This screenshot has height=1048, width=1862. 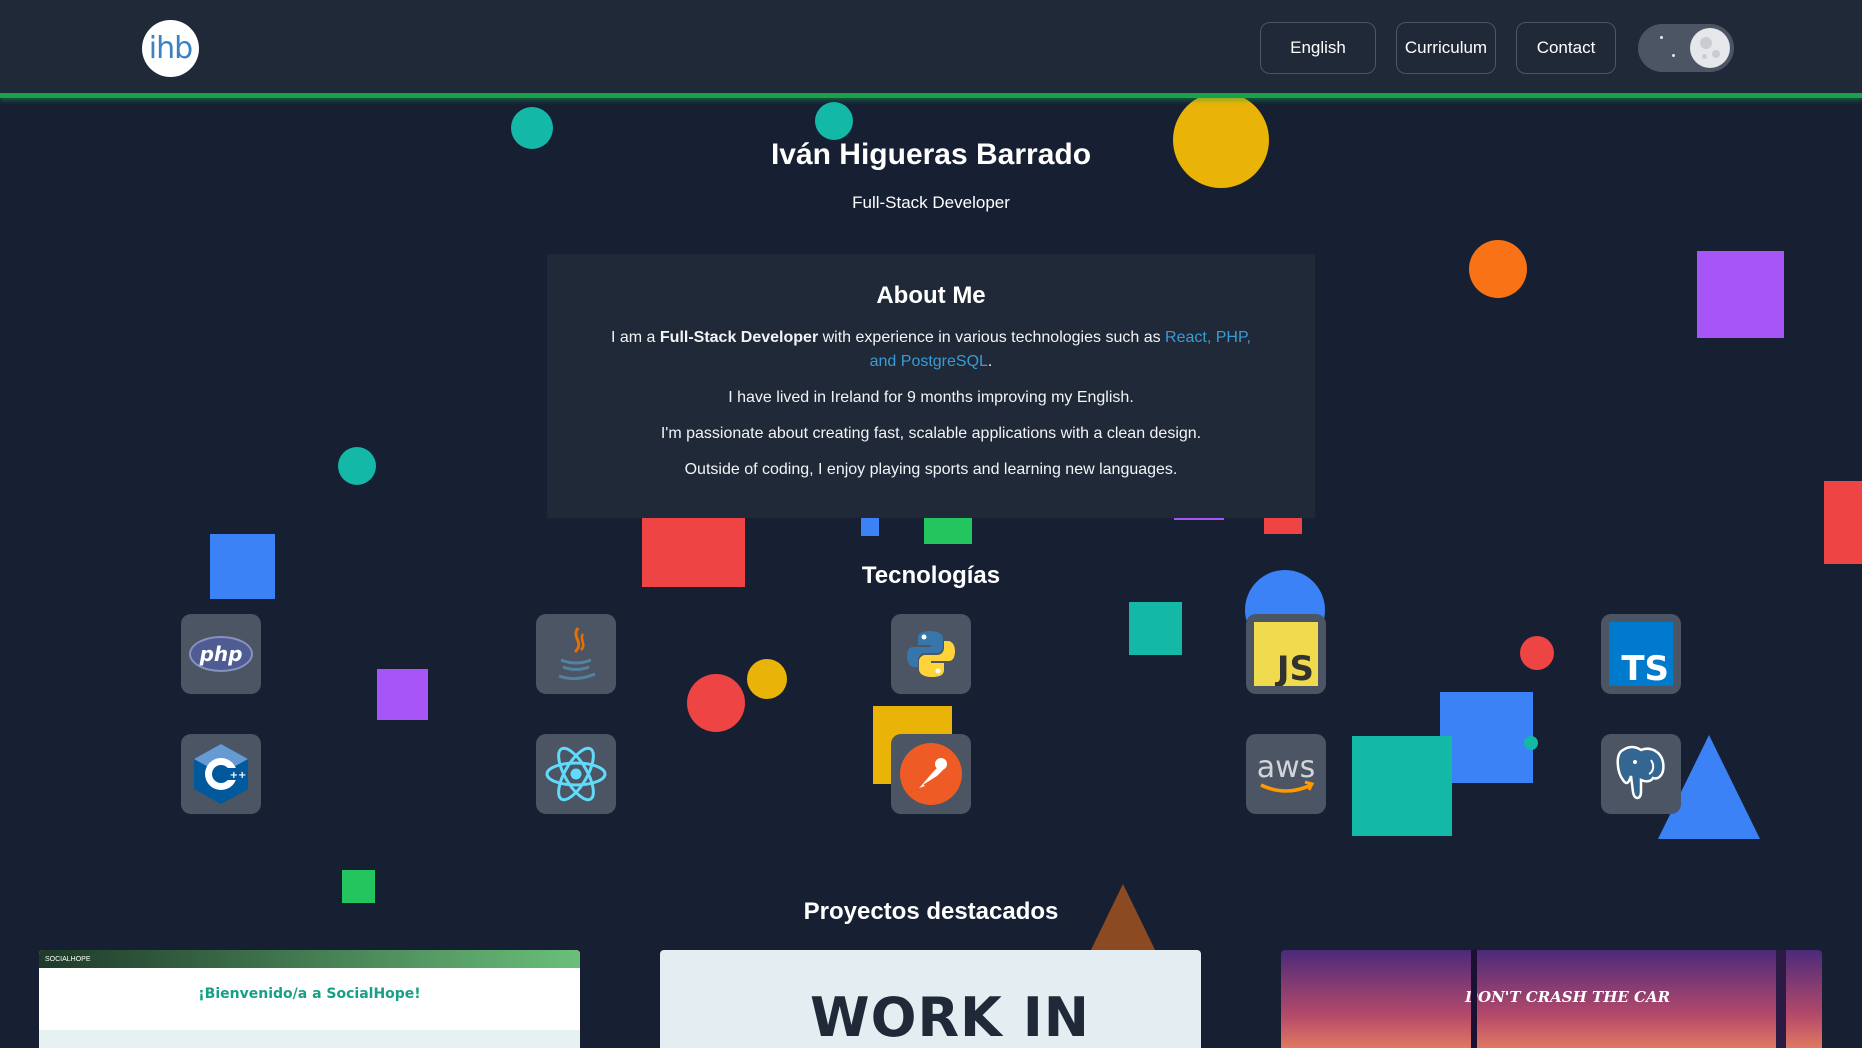 I want to click on svg-text: aws, so click(x=1286, y=767).